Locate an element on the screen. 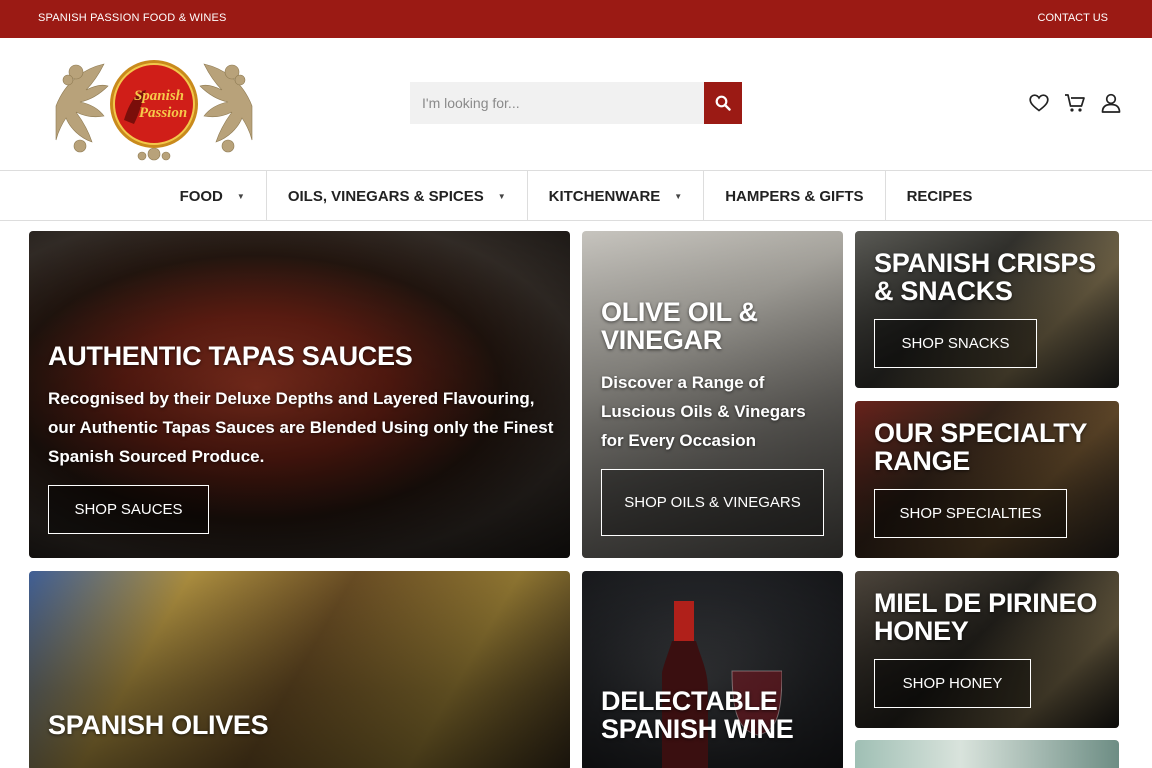 The height and width of the screenshot is (768, 1152). nav-item-recipes: RECIPES is located at coordinates (940, 196).